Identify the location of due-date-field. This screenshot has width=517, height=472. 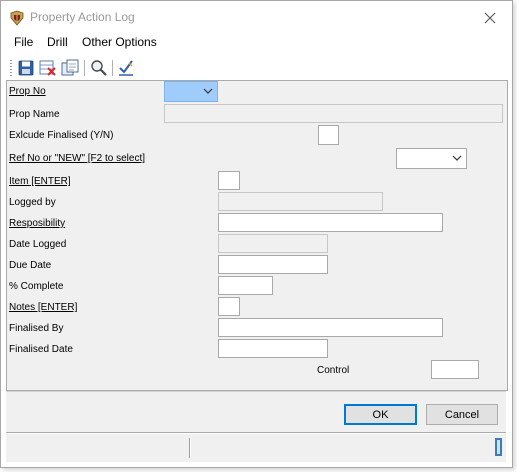
(273, 264).